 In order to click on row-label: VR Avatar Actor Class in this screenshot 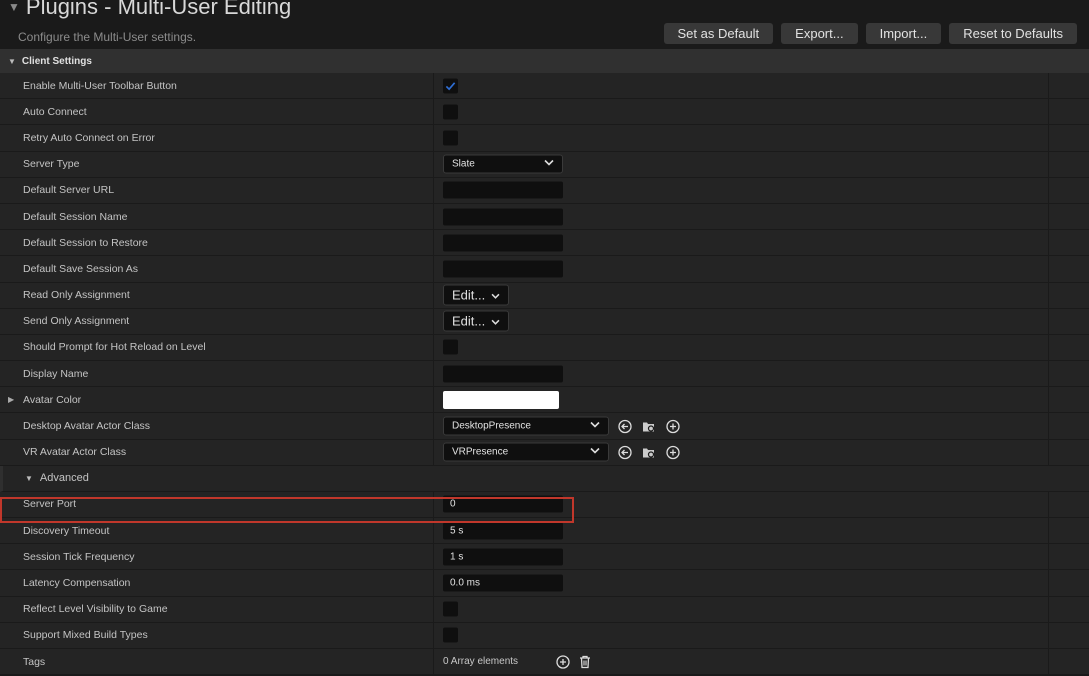, I will do `click(75, 452)`.